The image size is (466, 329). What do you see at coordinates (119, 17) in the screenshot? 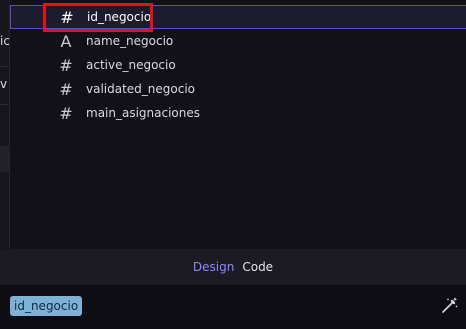
I see `field-option-label: id_negocio` at bounding box center [119, 17].